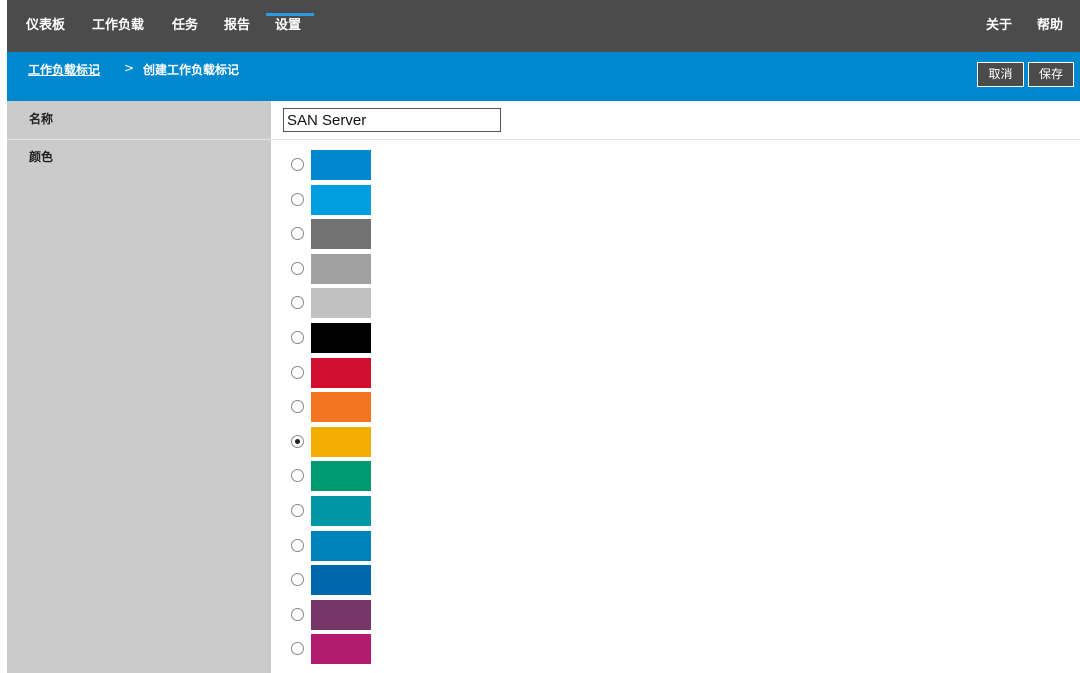 This screenshot has width=1080, height=673. I want to click on color-label: 颜色, so click(41, 157).